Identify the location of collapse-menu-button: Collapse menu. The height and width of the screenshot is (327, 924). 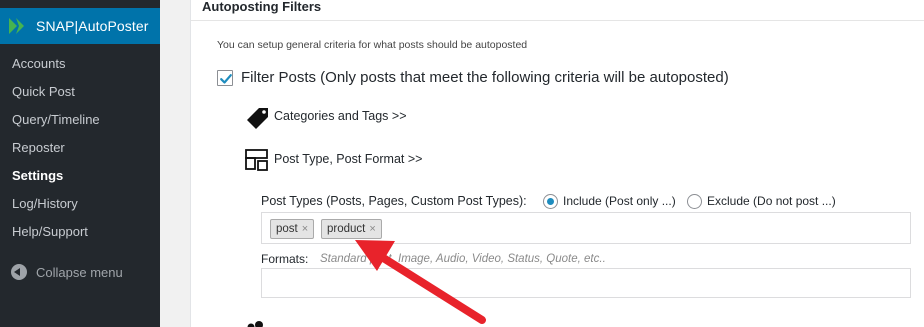
(80, 272).